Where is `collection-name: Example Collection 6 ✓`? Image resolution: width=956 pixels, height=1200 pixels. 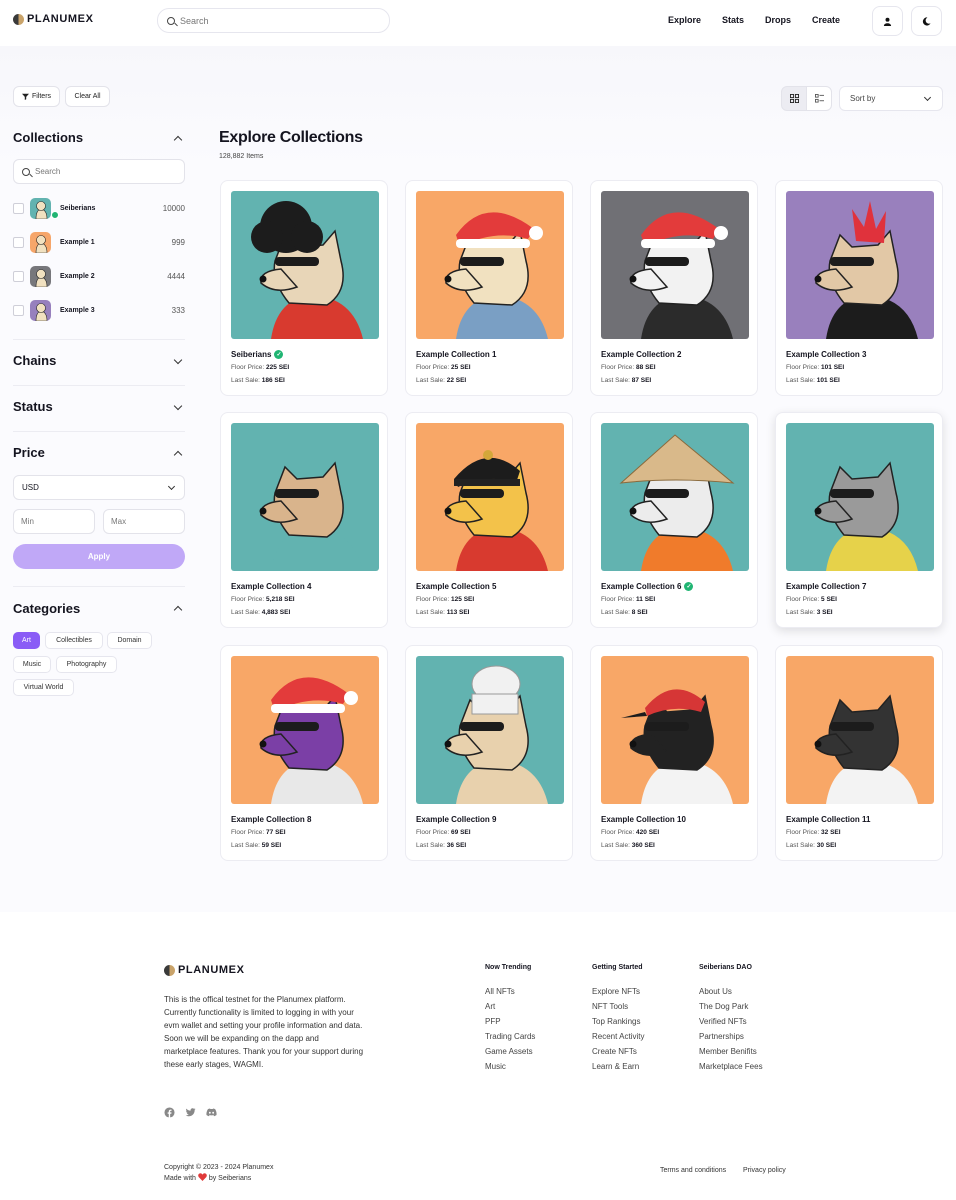 collection-name: Example Collection 6 ✓ is located at coordinates (647, 586).